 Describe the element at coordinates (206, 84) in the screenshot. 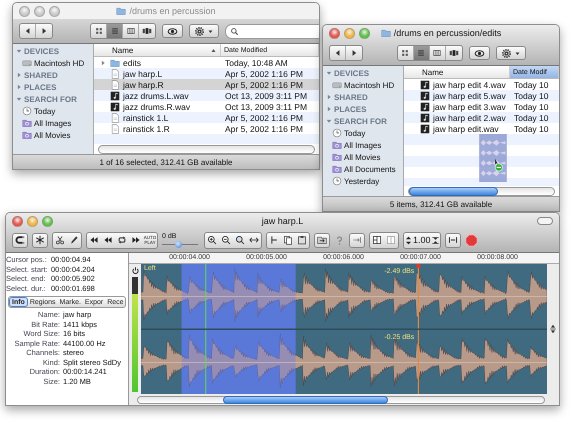

I see `list-row: jaw harp.R Apr 5, 2002 1:16 PM` at that location.